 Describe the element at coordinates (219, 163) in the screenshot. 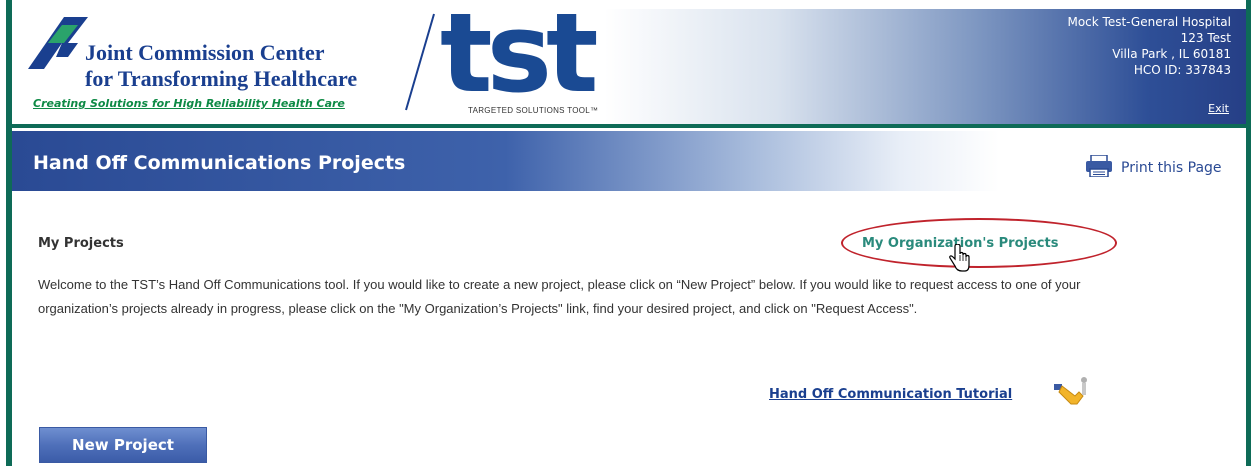

I see `page-title: Hand Off Communications Projects` at that location.